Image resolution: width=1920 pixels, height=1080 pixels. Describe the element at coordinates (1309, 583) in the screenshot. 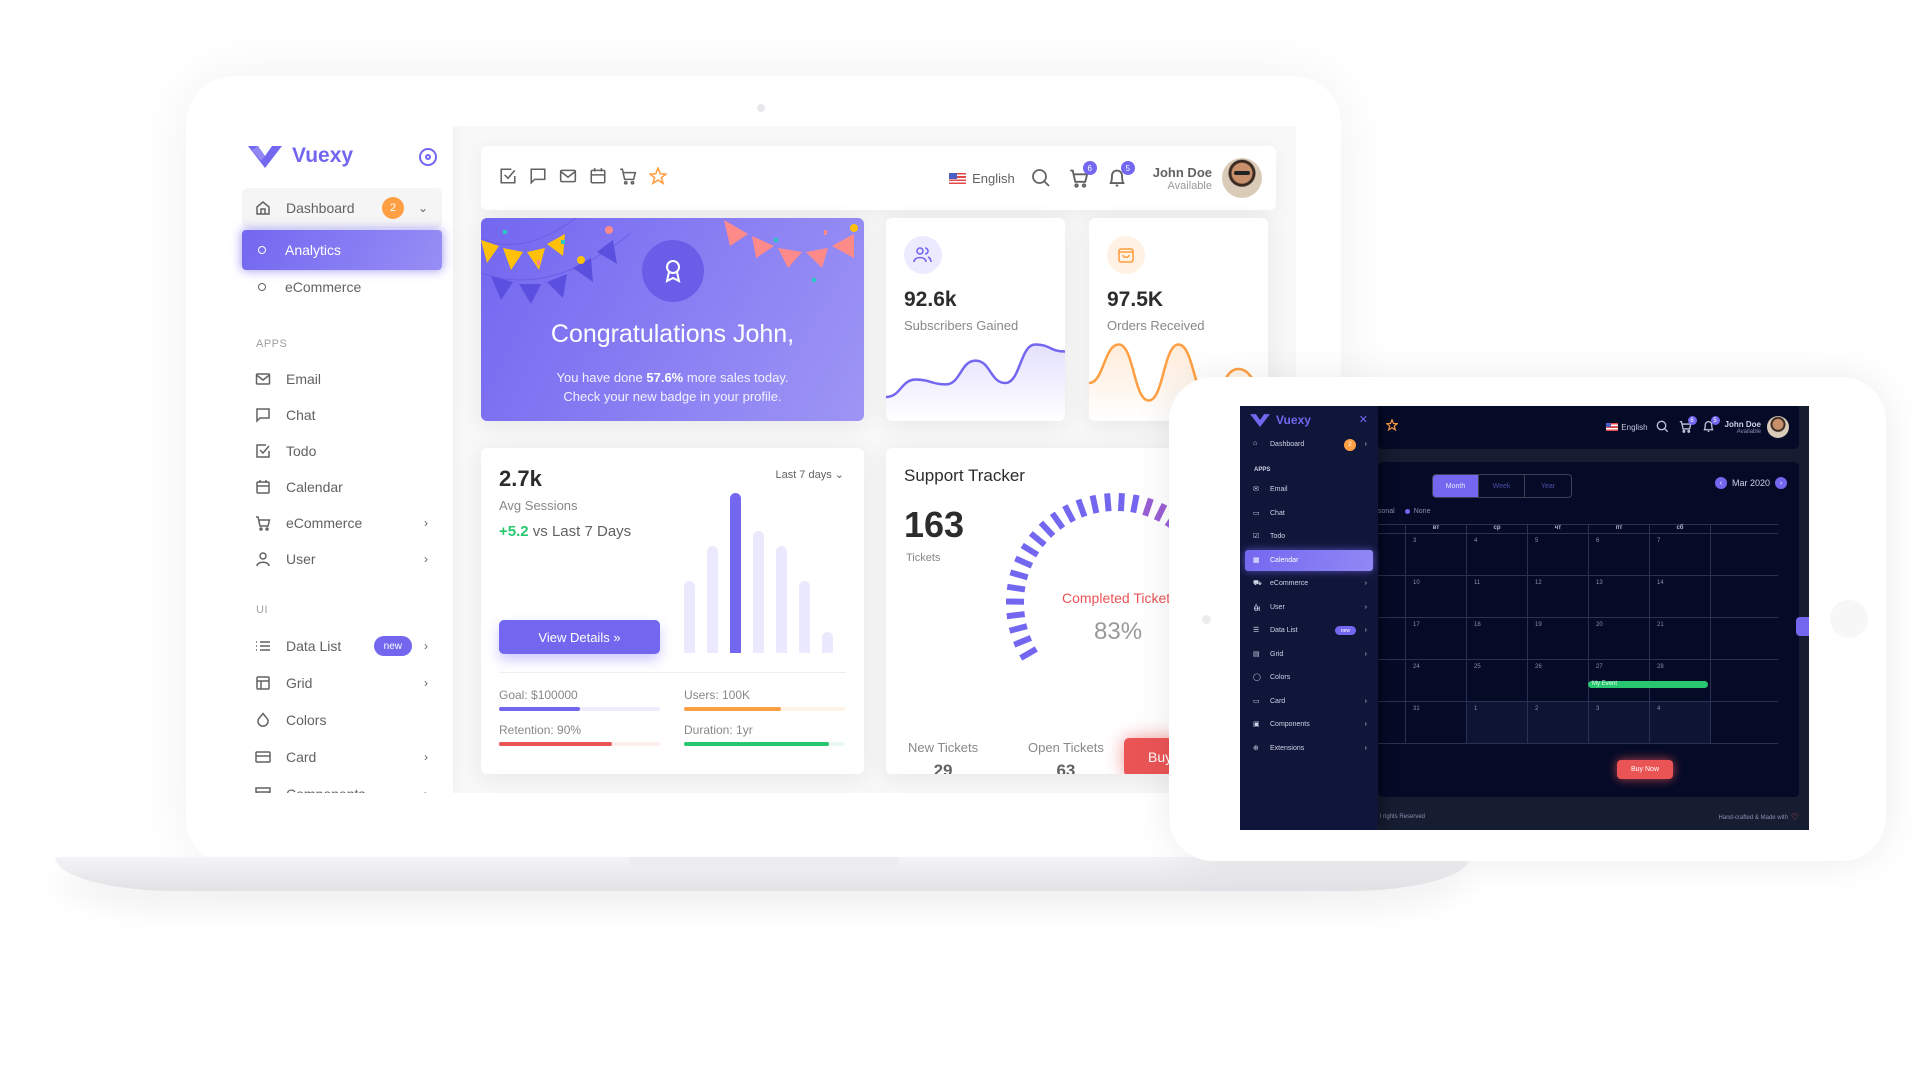

I see `sidebar-item-ecommerce: ⛟ eCommerce ›` at that location.